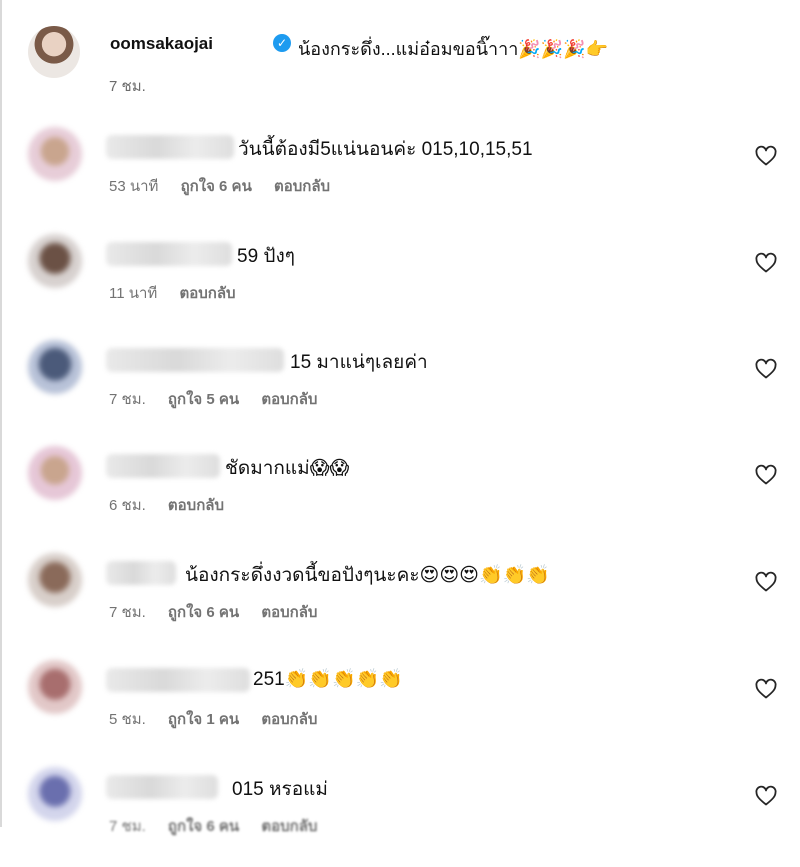 The image size is (800, 867). Describe the element at coordinates (359, 362) in the screenshot. I see `comment-text: 15 มาแน่ๆเลยค่า` at that location.